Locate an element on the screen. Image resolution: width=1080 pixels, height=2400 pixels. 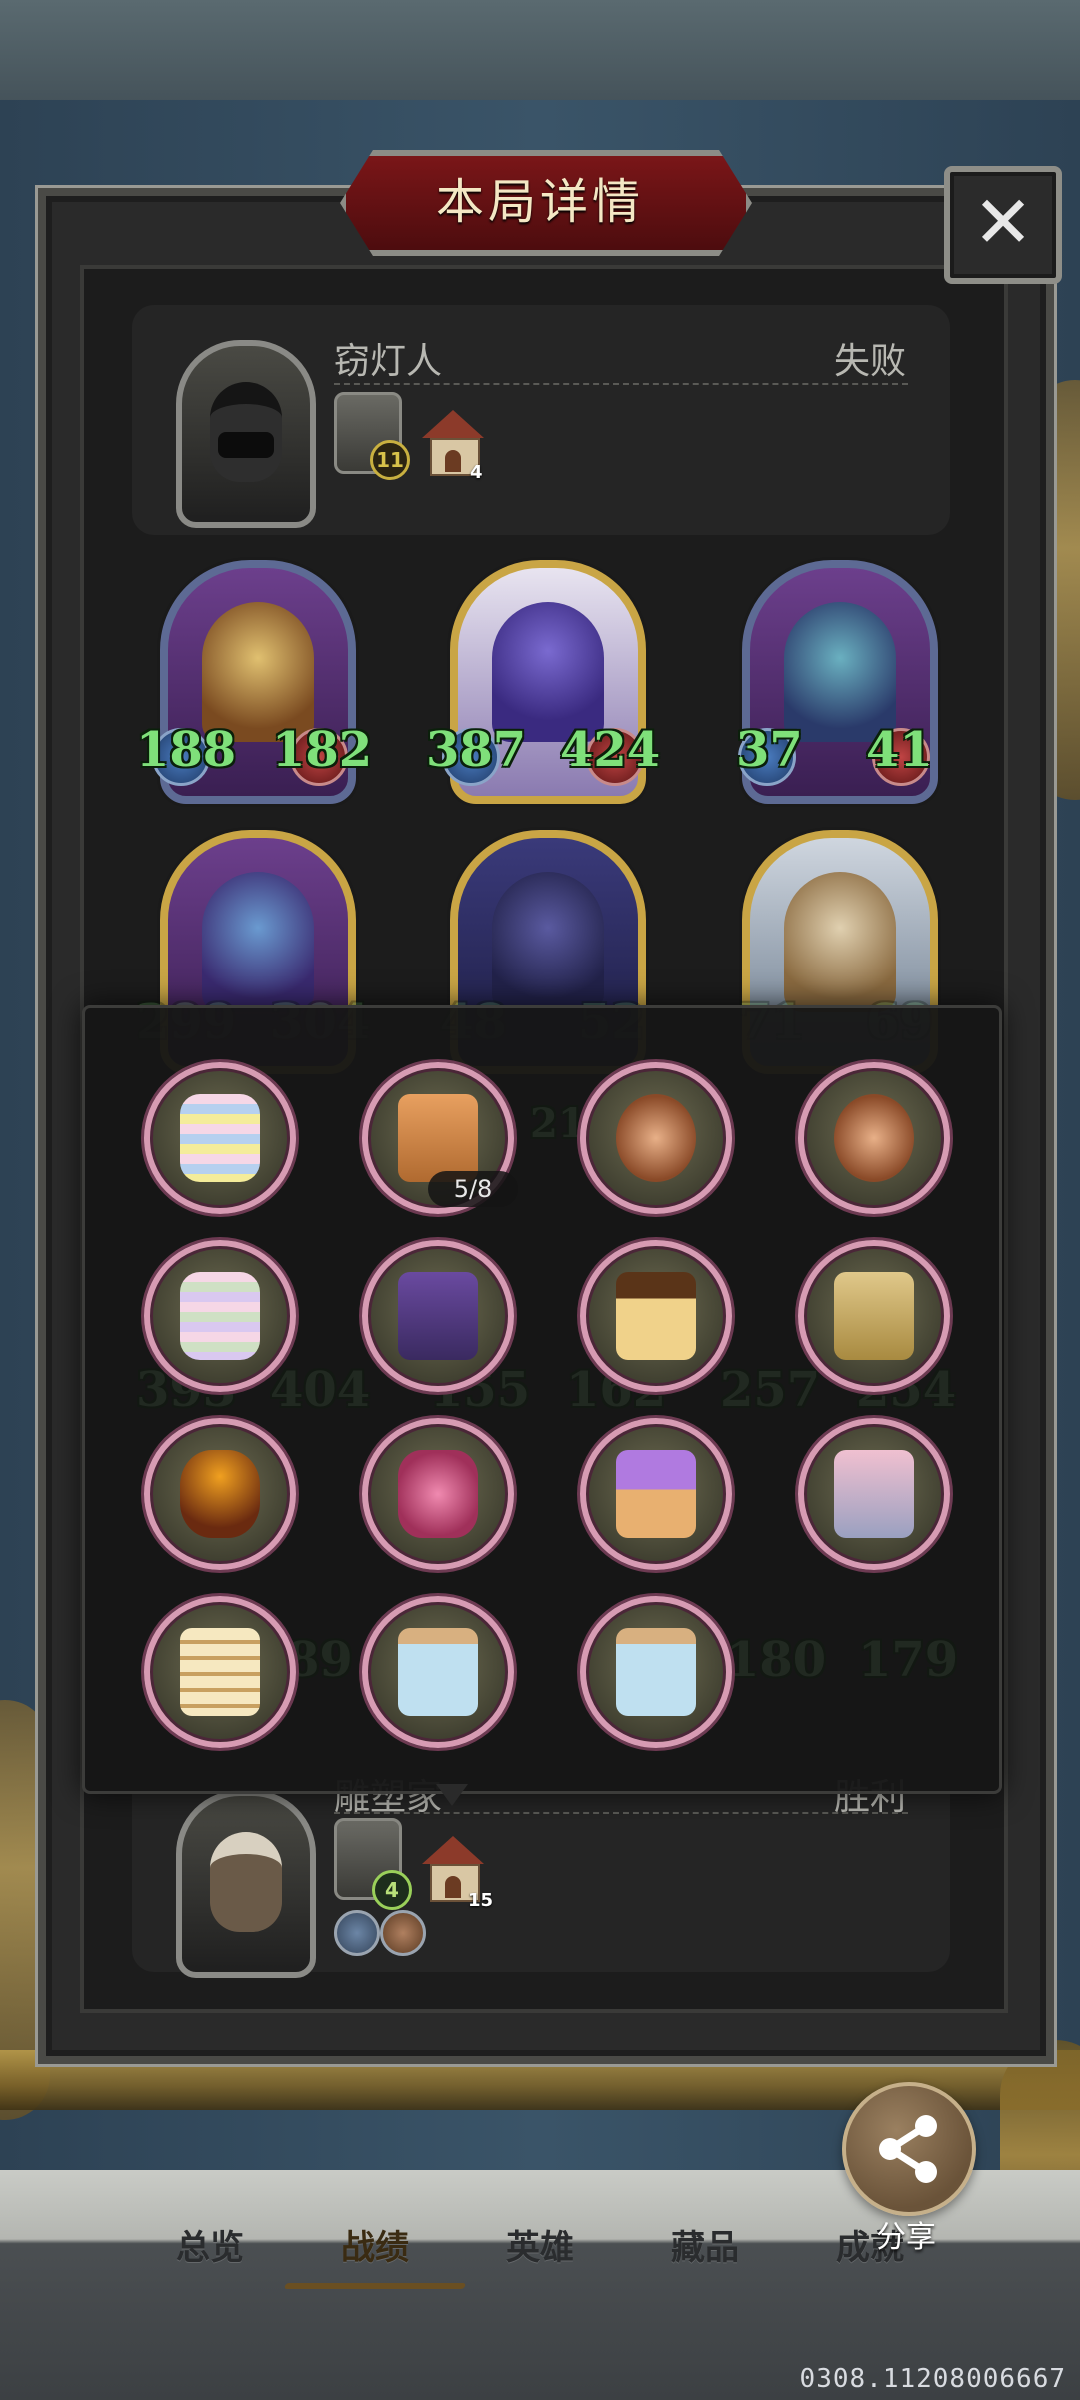
item-count-badge: 5/8 is located at coordinates (473, 1189).